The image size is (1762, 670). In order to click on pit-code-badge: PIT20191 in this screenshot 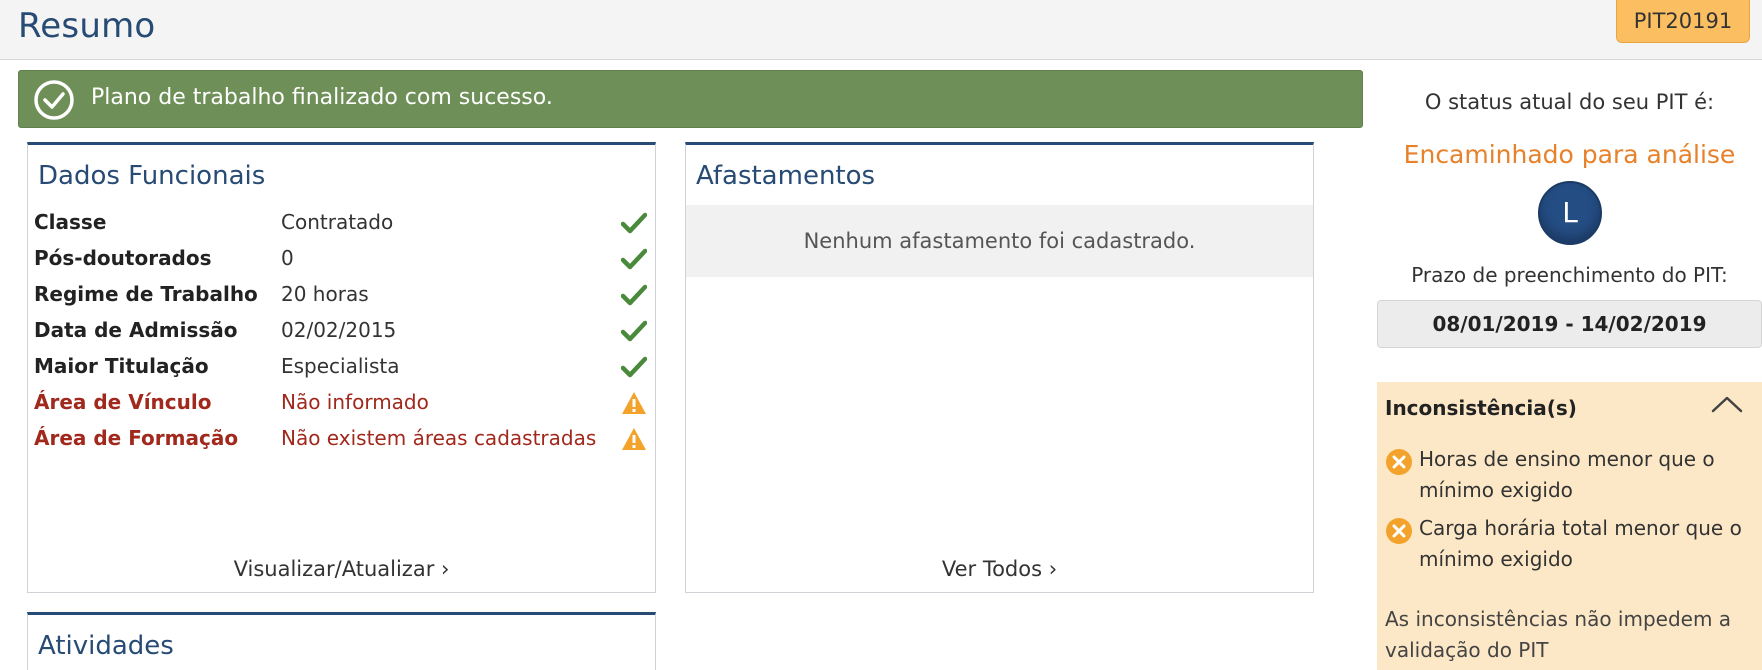, I will do `click(1683, 21)`.